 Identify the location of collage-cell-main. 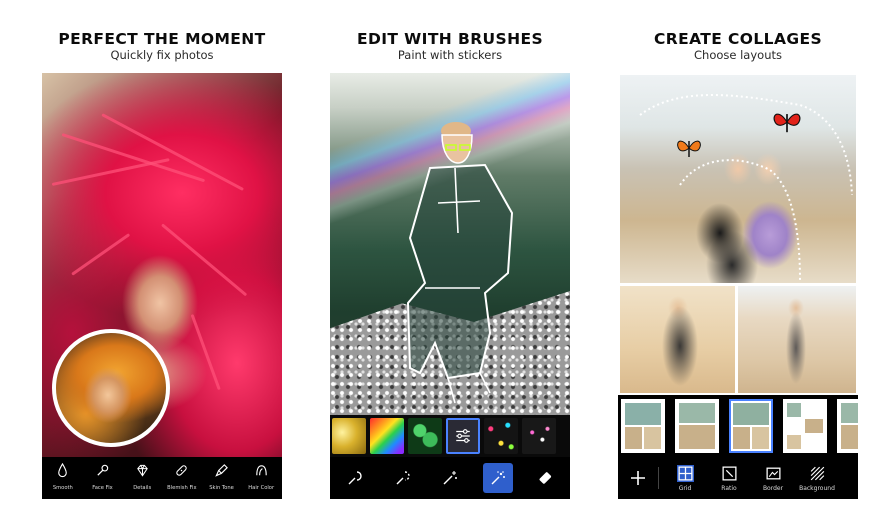
(738, 179).